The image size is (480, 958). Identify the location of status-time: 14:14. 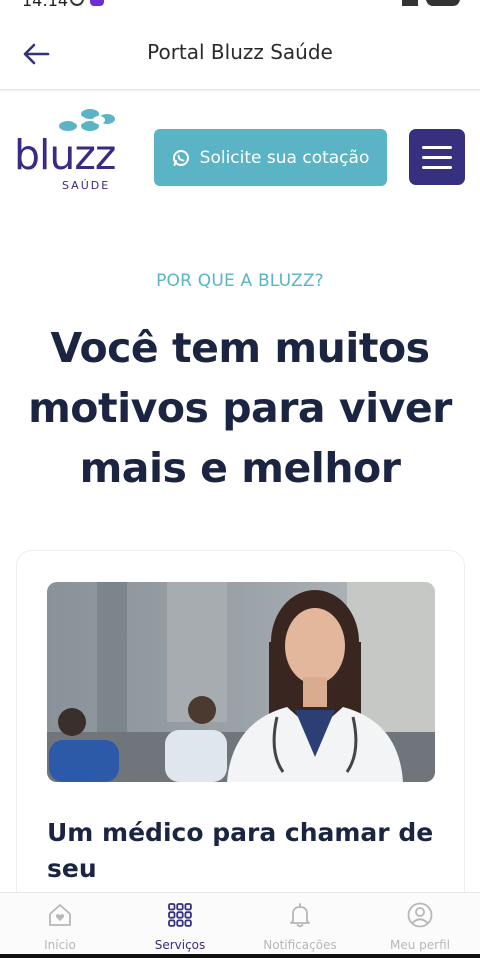
(45, 5).